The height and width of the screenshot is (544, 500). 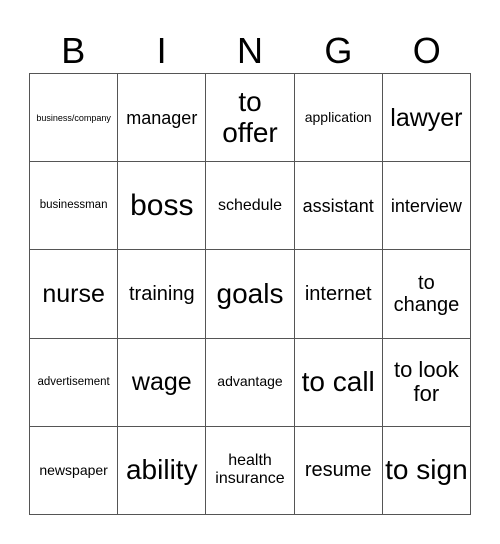 What do you see at coordinates (74, 382) in the screenshot?
I see `bingo-cell: advertisement` at bounding box center [74, 382].